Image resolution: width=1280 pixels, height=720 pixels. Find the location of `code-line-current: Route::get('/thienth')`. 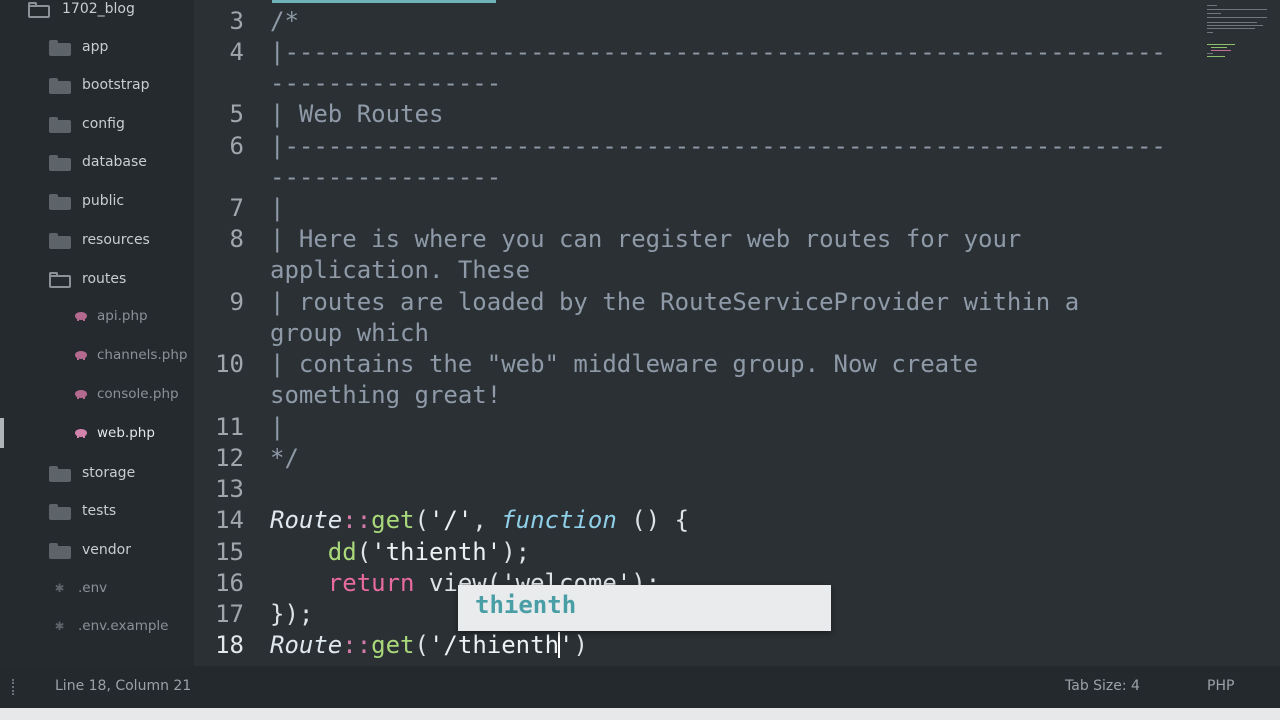

code-line-current: Route::get('/thienth') is located at coordinates (429, 645).